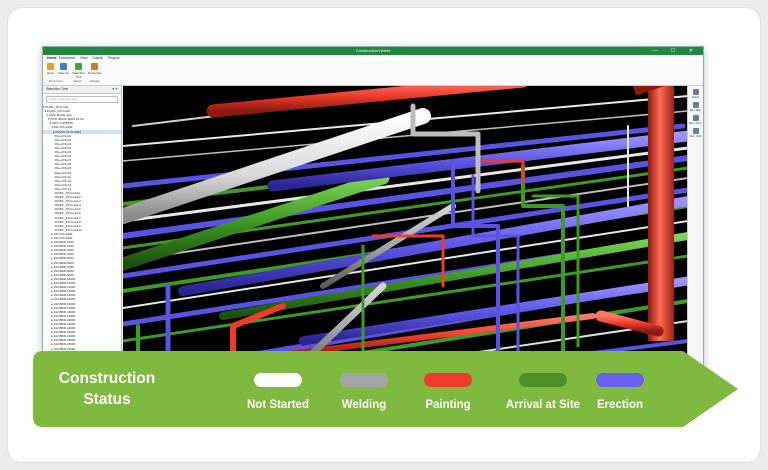  What do you see at coordinates (278, 392) in the screenshot?
I see `legend-item-not-started: Not Started` at bounding box center [278, 392].